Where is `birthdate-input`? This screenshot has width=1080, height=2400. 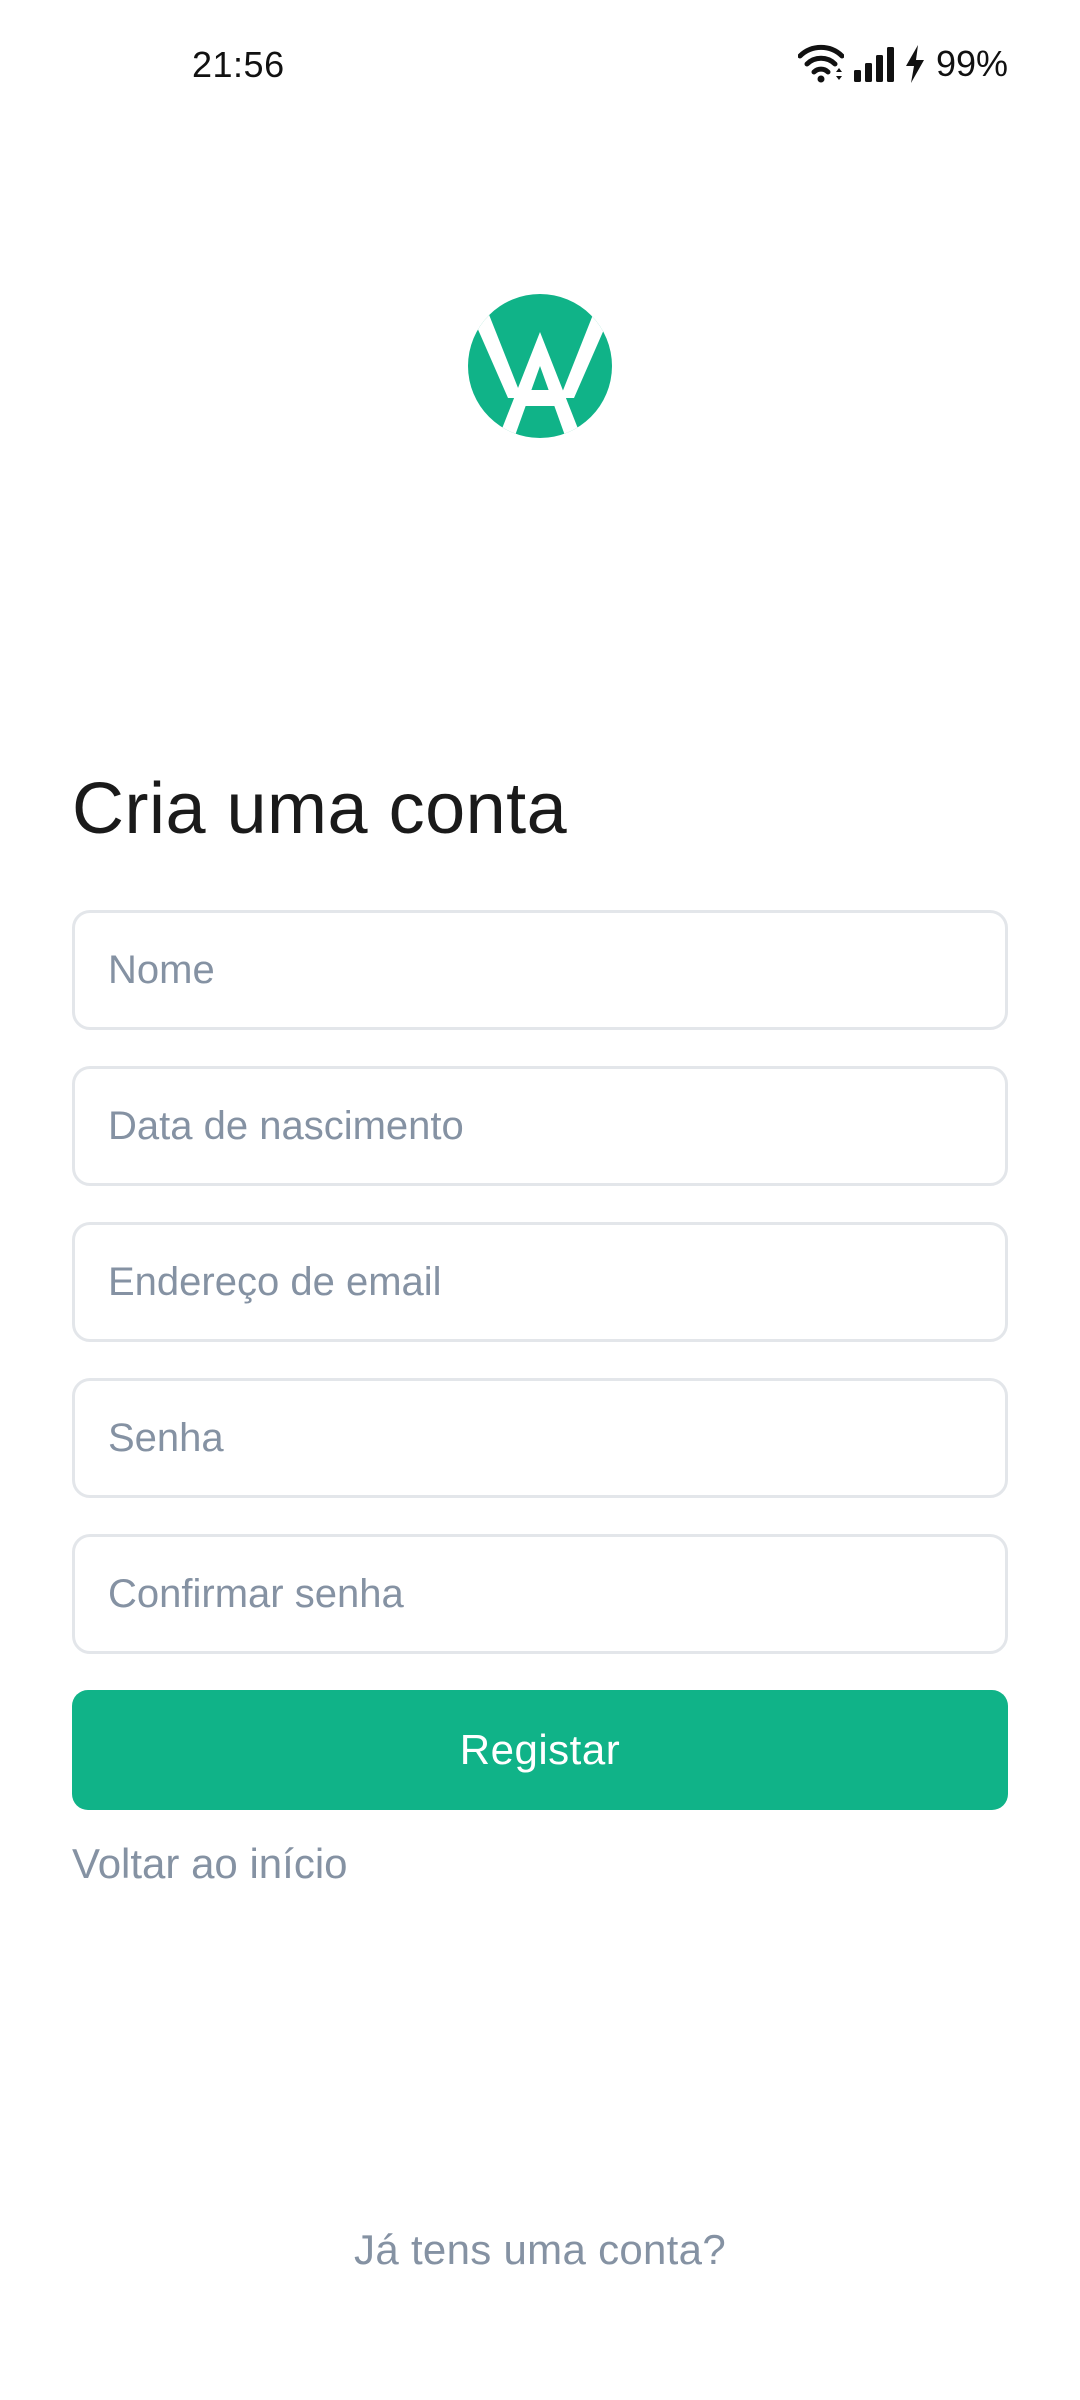
birthdate-input is located at coordinates (540, 1126).